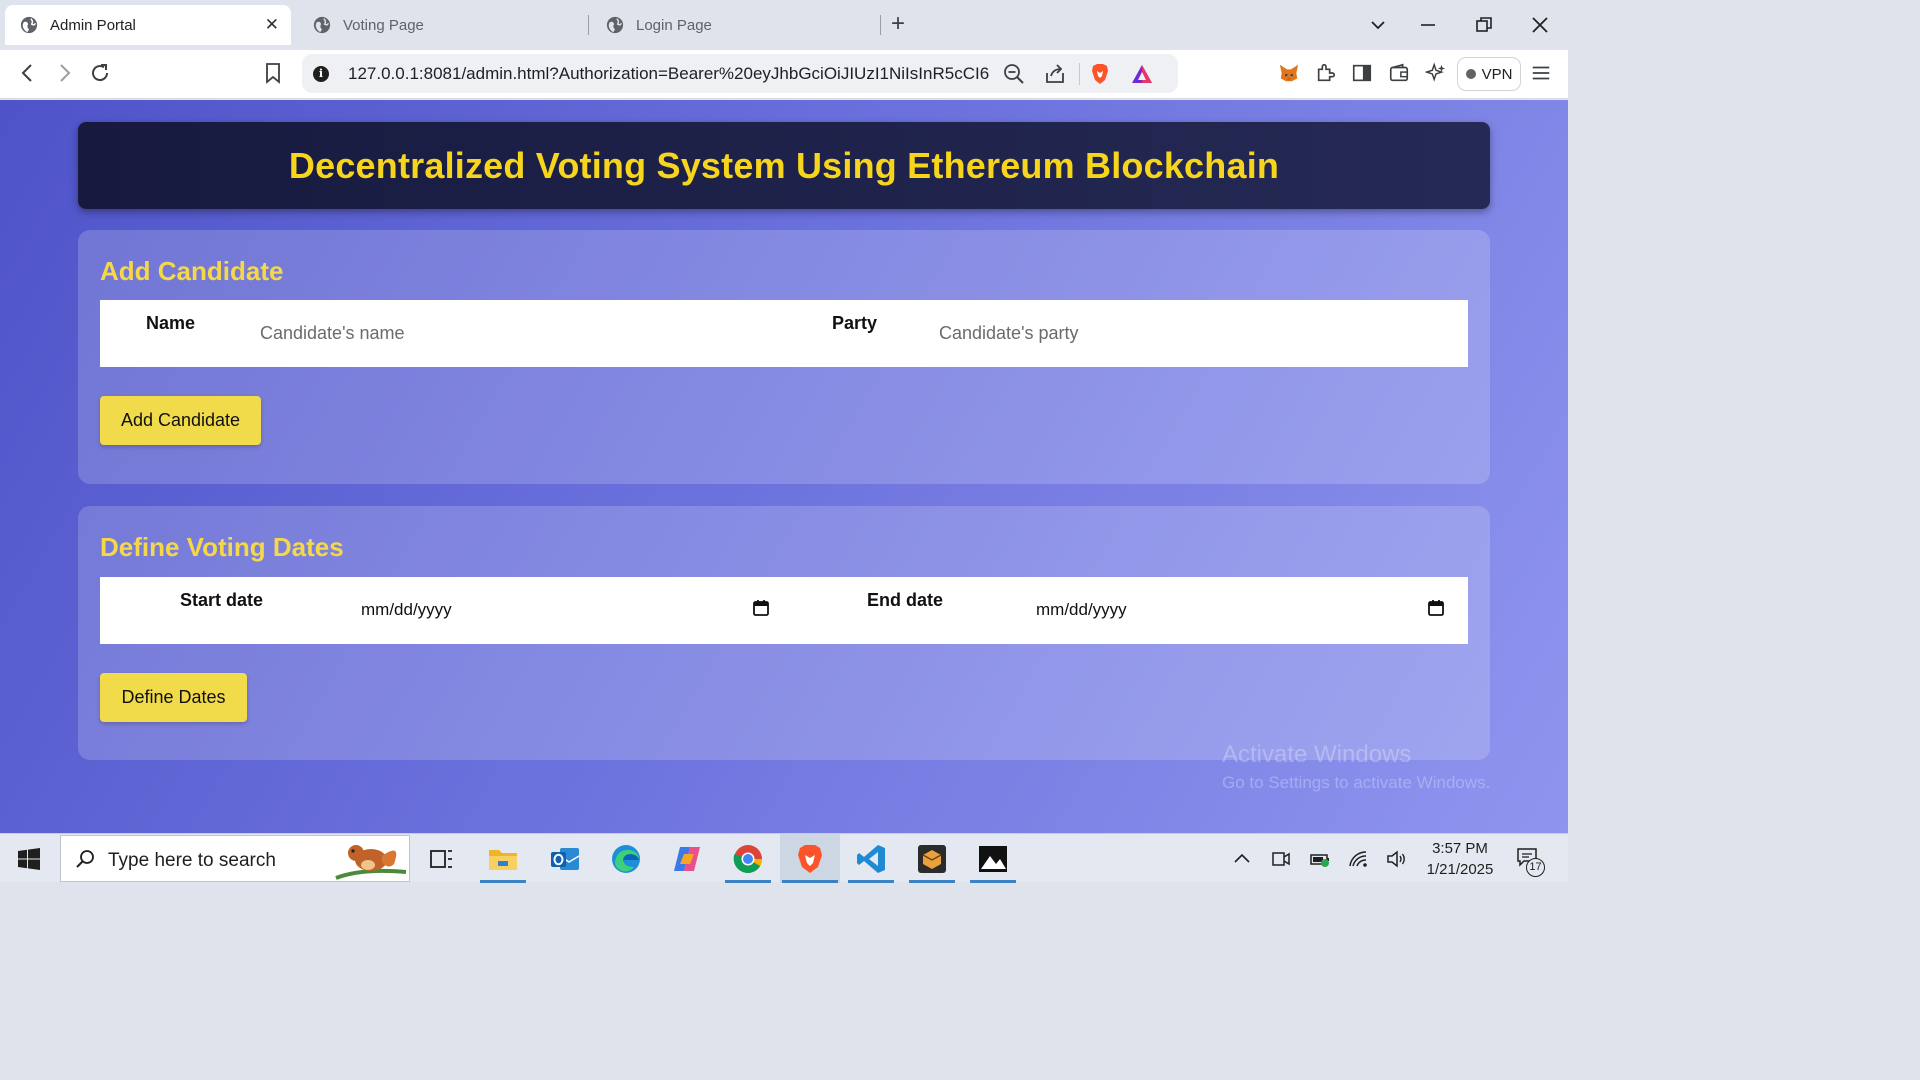  What do you see at coordinates (1326, 73) in the screenshot?
I see `extensions-icon` at bounding box center [1326, 73].